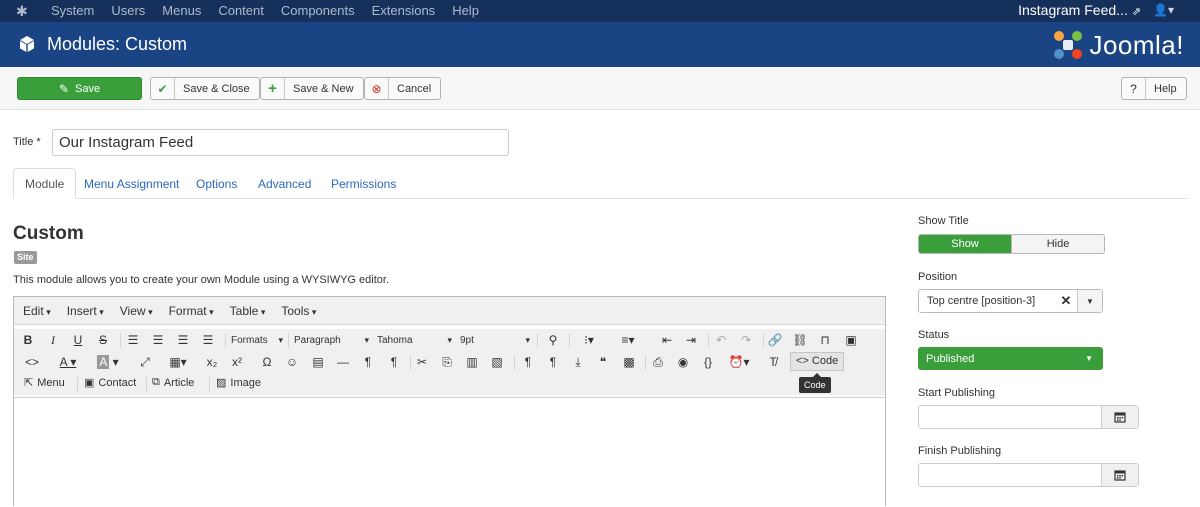 Image resolution: width=1200 pixels, height=507 pixels. I want to click on table-icon: ▦▾, so click(178, 362).